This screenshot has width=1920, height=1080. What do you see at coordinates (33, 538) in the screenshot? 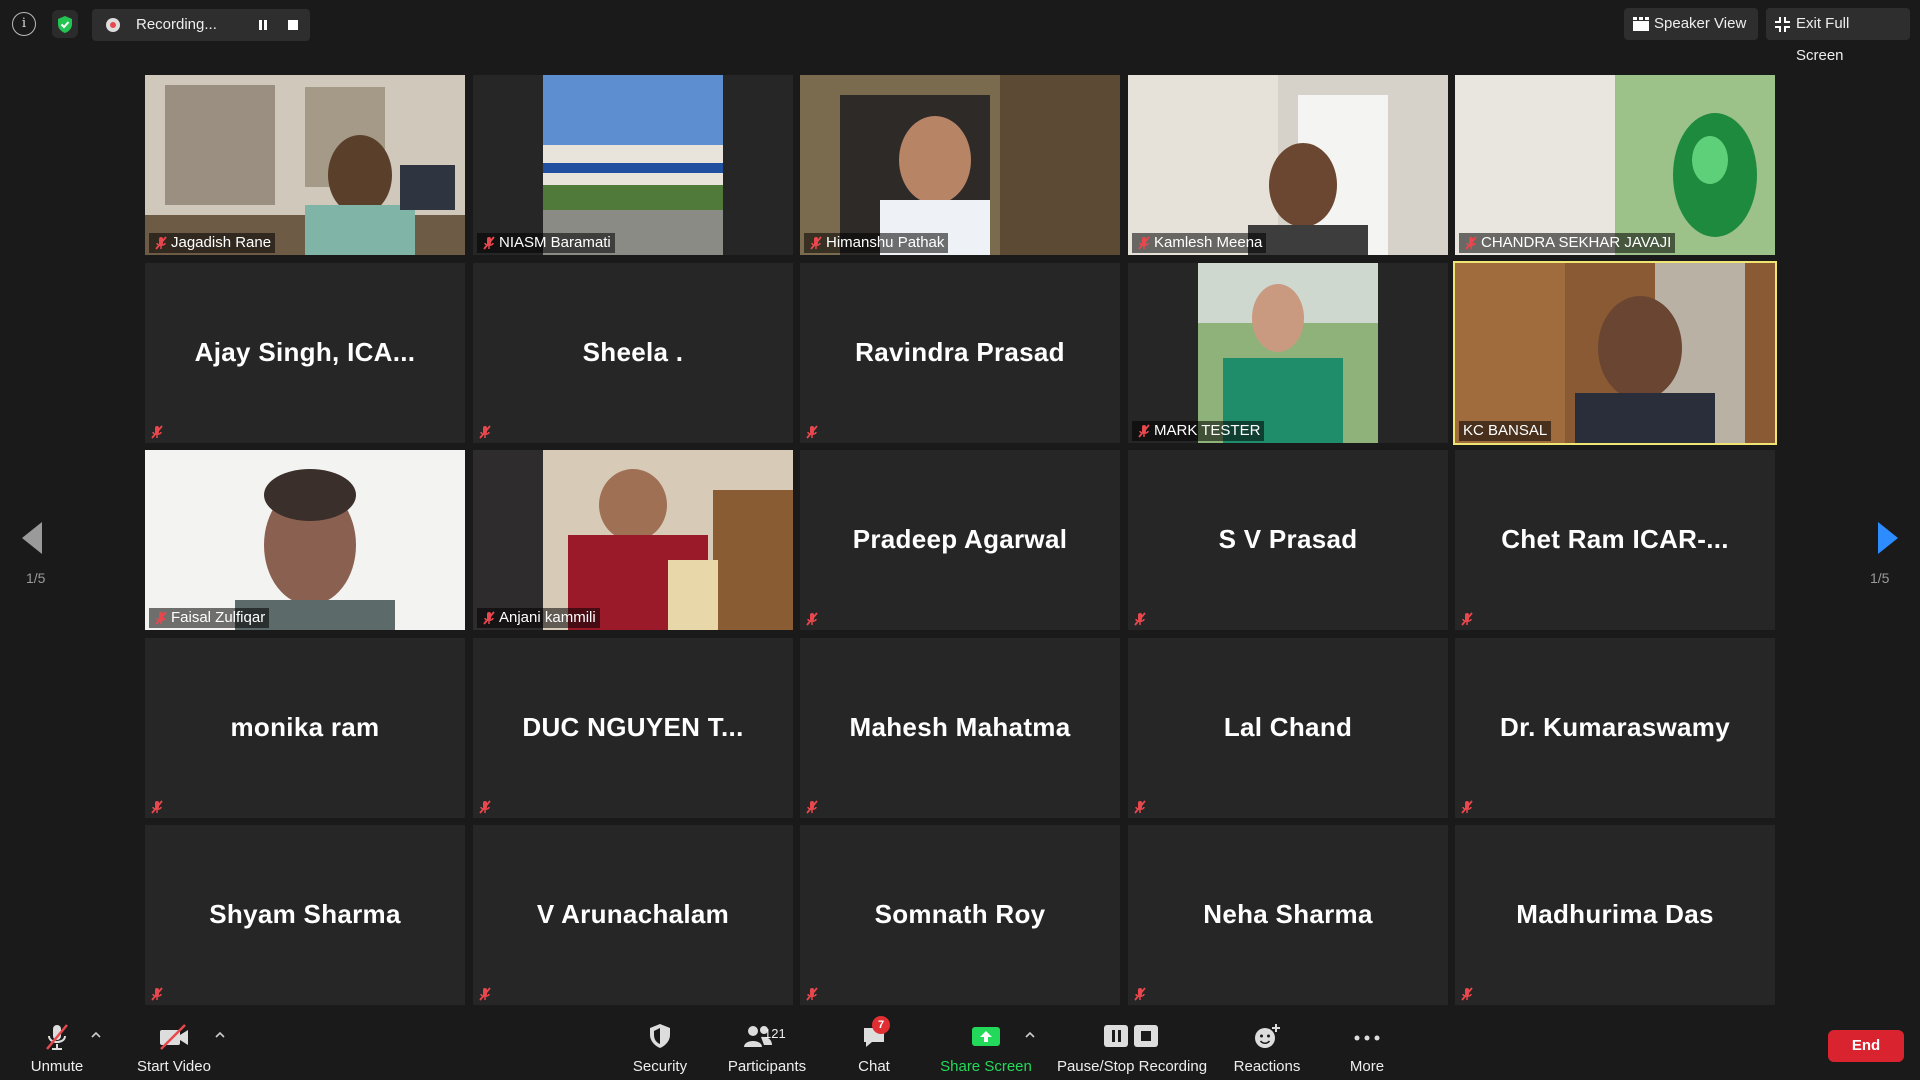
I see `previous-page-arrow-icon` at bounding box center [33, 538].